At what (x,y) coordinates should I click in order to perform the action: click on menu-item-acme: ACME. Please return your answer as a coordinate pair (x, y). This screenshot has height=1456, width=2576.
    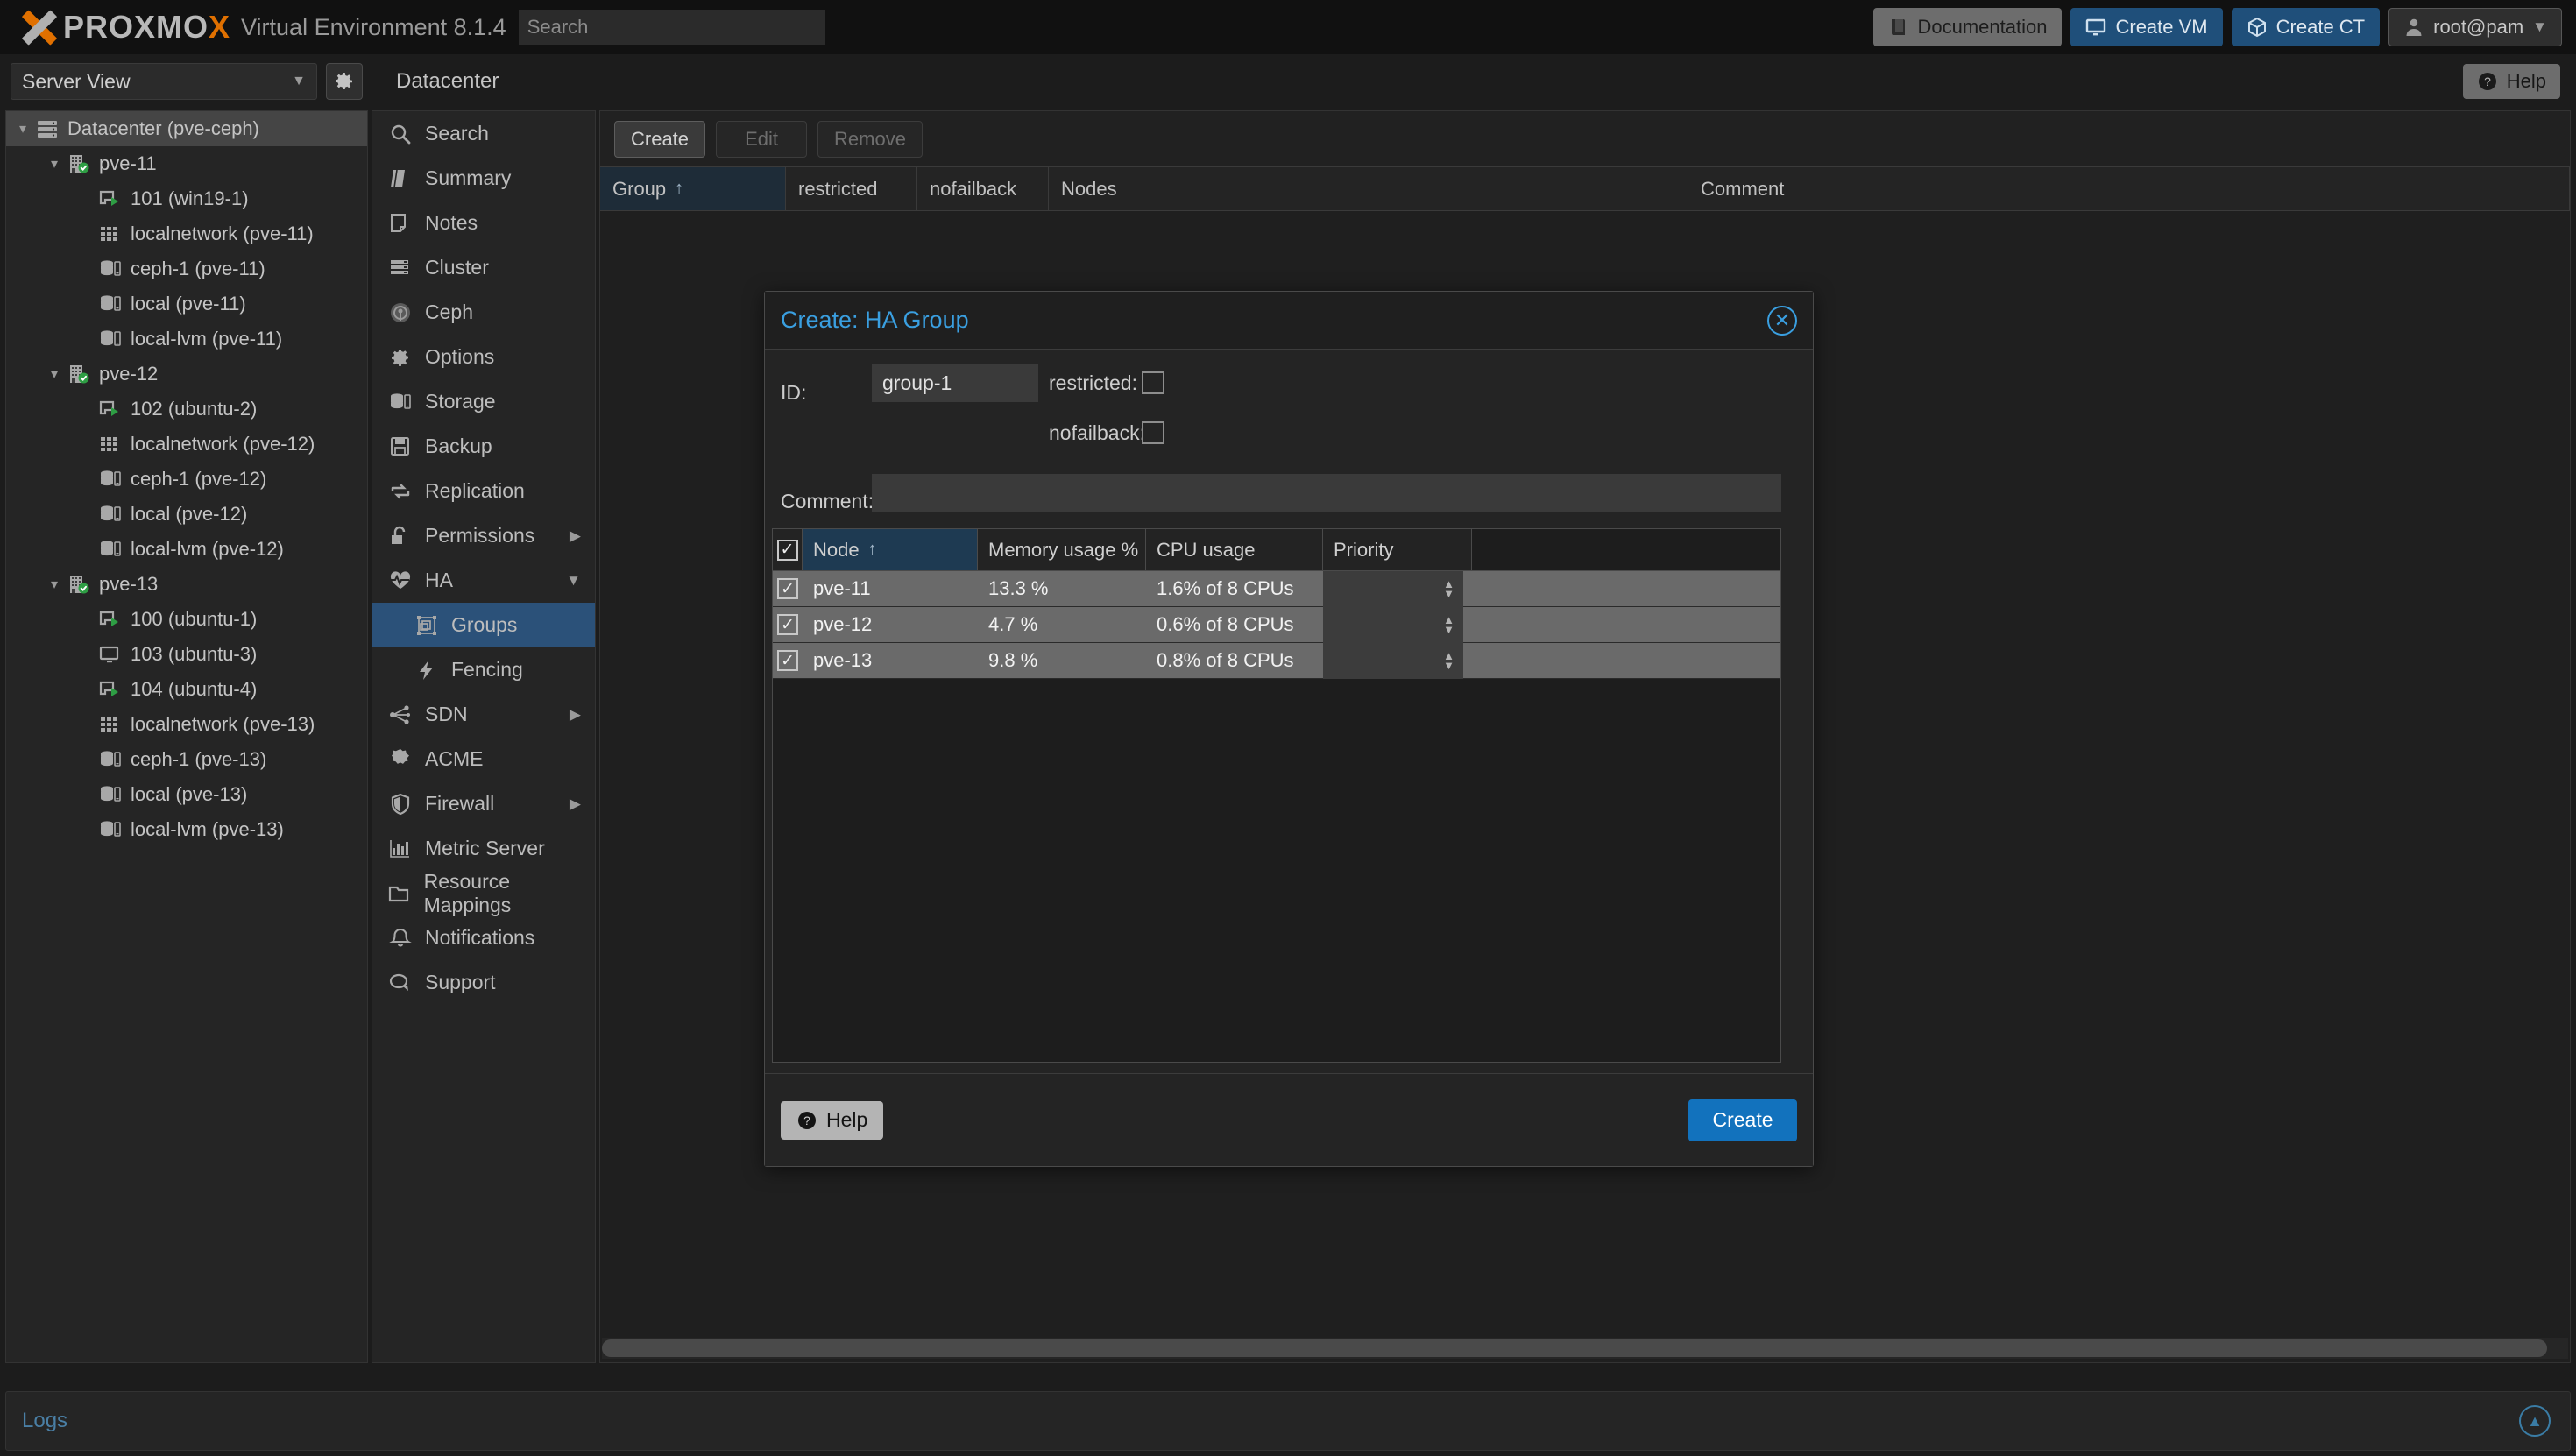
    Looking at the image, I should click on (483, 759).